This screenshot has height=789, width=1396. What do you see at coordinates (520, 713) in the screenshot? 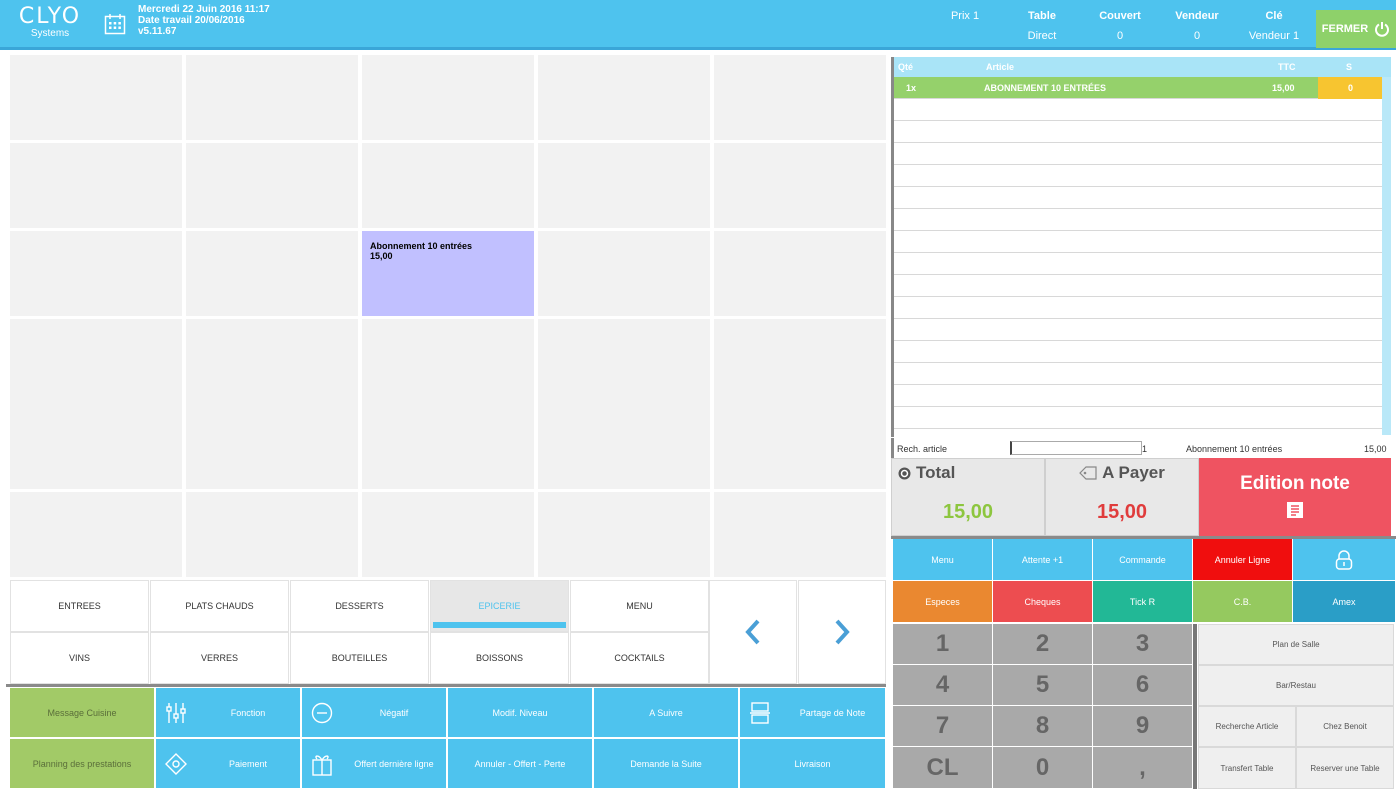
I see `modif-niveau-button: Modif. Niveau` at bounding box center [520, 713].